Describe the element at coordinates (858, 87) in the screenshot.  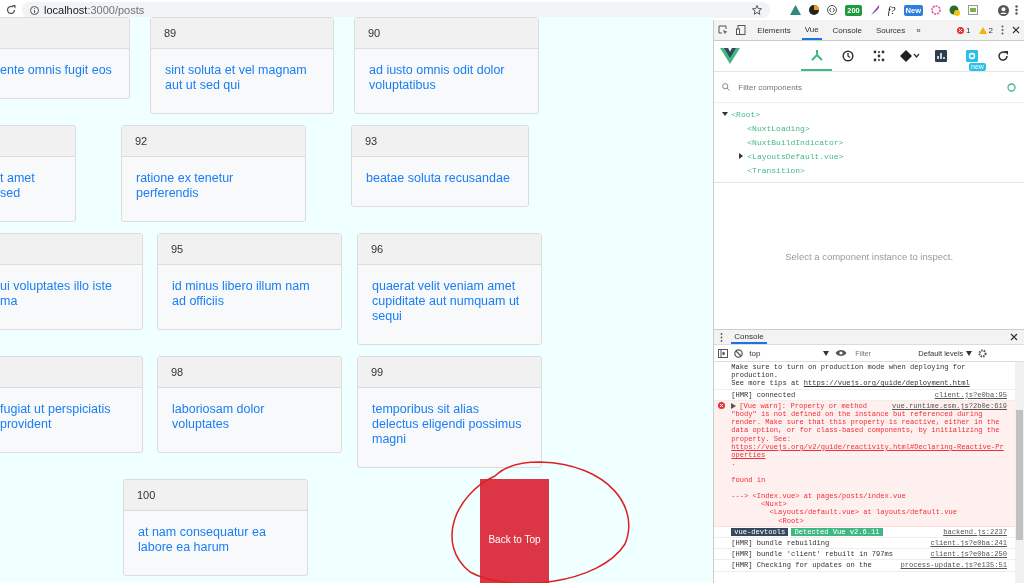
I see `filter-field: Filter components` at that location.